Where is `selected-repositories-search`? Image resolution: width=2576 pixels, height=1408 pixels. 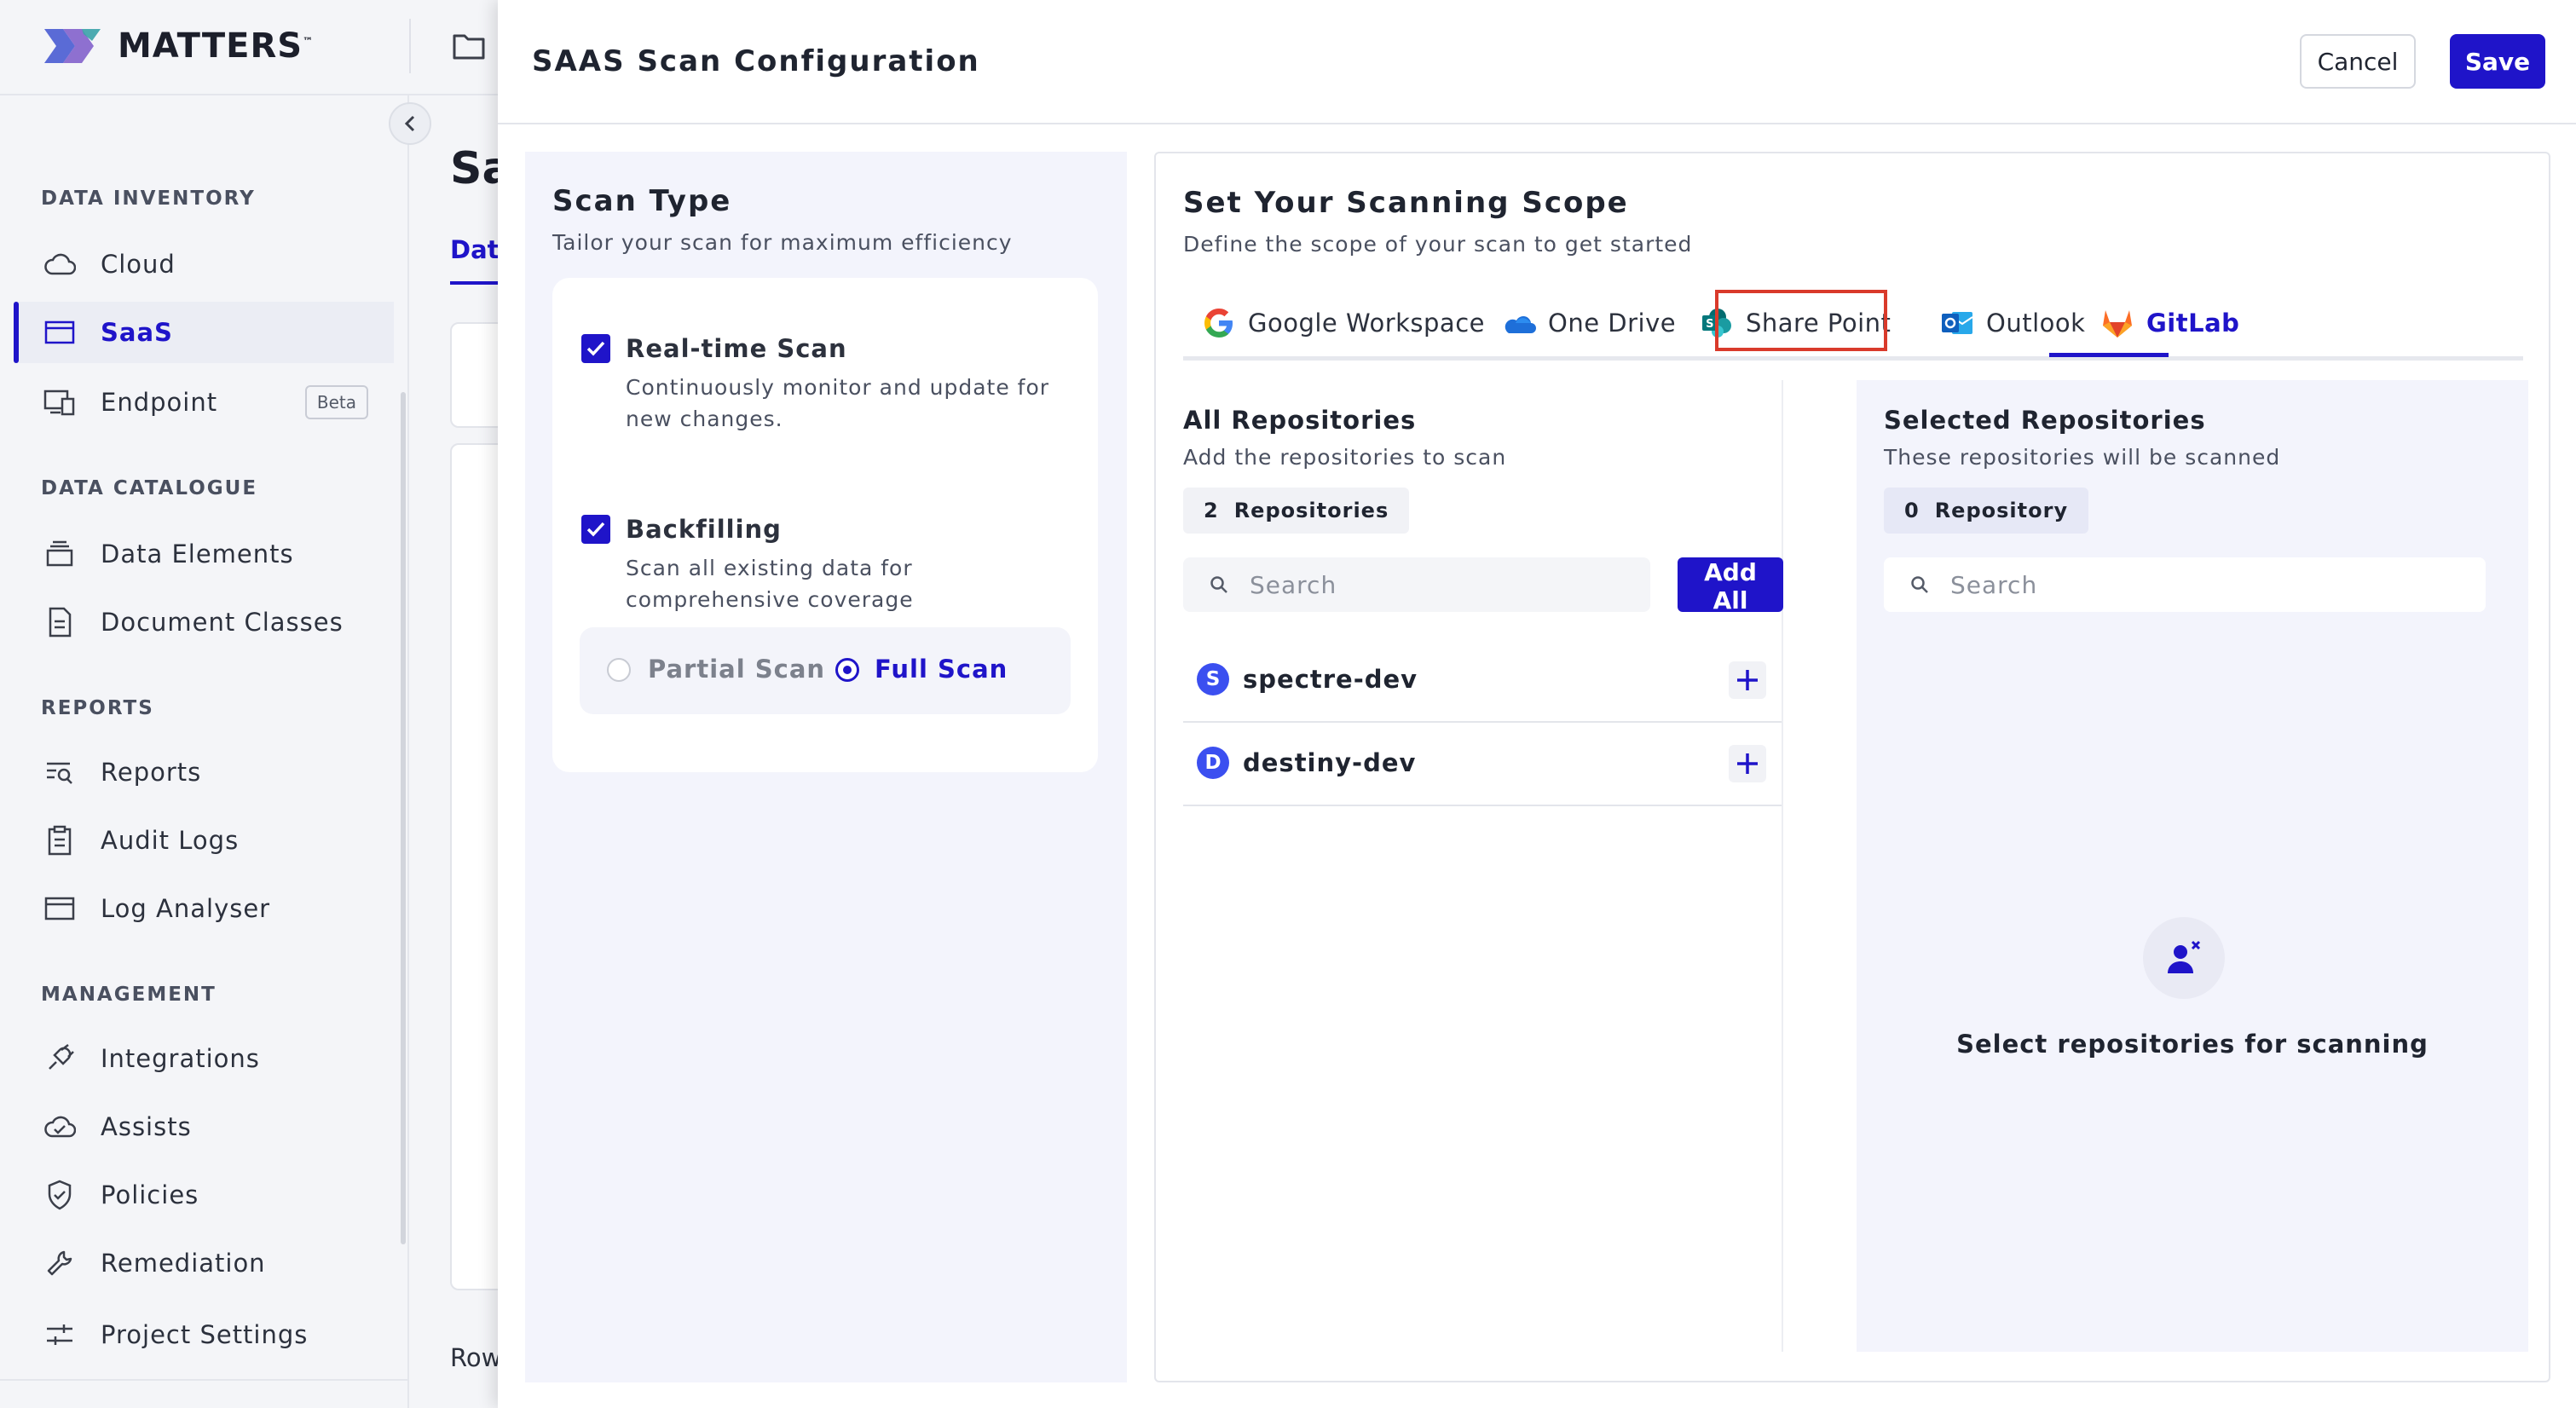
selected-repositories-search is located at coordinates (2185, 585).